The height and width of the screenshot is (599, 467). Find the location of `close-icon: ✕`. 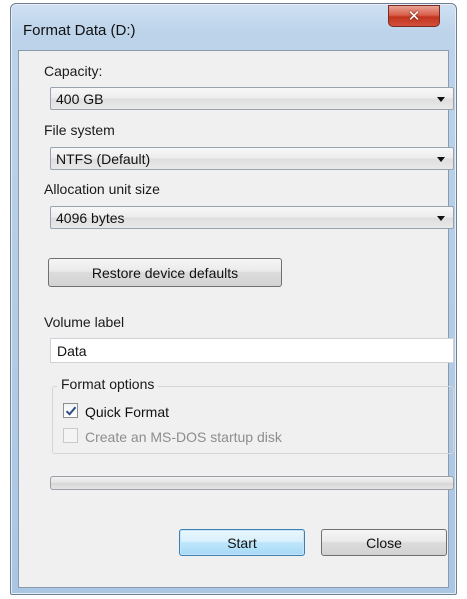

close-icon: ✕ is located at coordinates (414, 15).